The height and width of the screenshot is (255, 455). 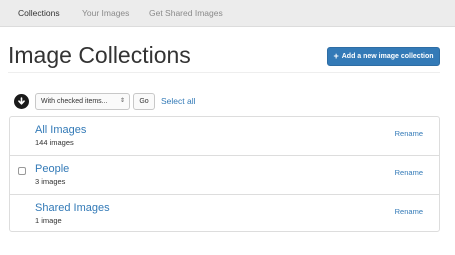 What do you see at coordinates (224, 72) in the screenshot?
I see `title-divider` at bounding box center [224, 72].